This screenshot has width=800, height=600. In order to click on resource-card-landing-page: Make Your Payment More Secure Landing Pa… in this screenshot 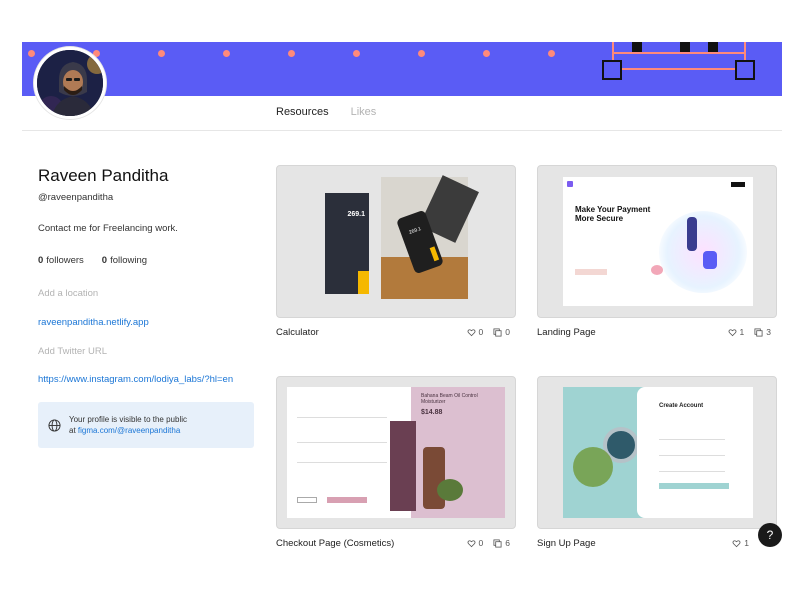, I will do `click(657, 251)`.